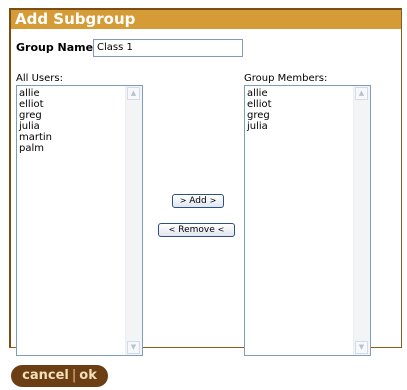  I want to click on group-members-item: greg, so click(308, 115).